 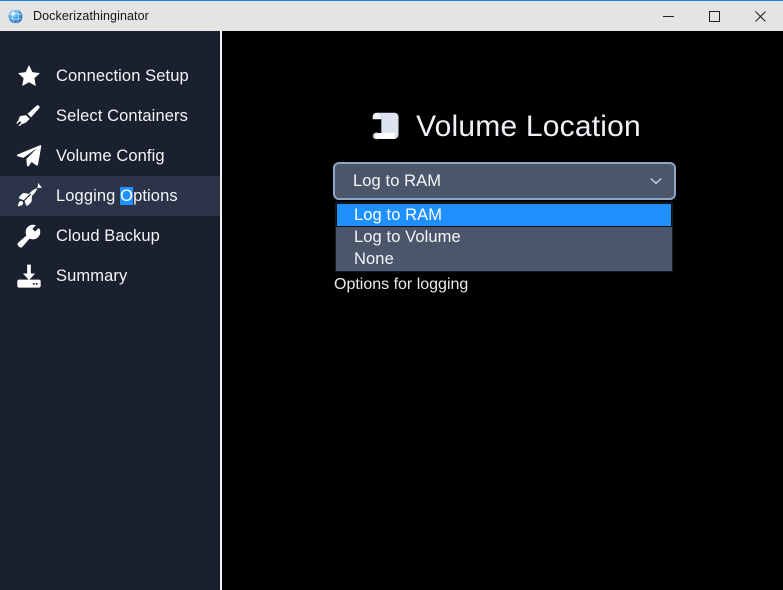 What do you see at coordinates (504, 181) in the screenshot?
I see `volume-location-select-button: Log to RAM` at bounding box center [504, 181].